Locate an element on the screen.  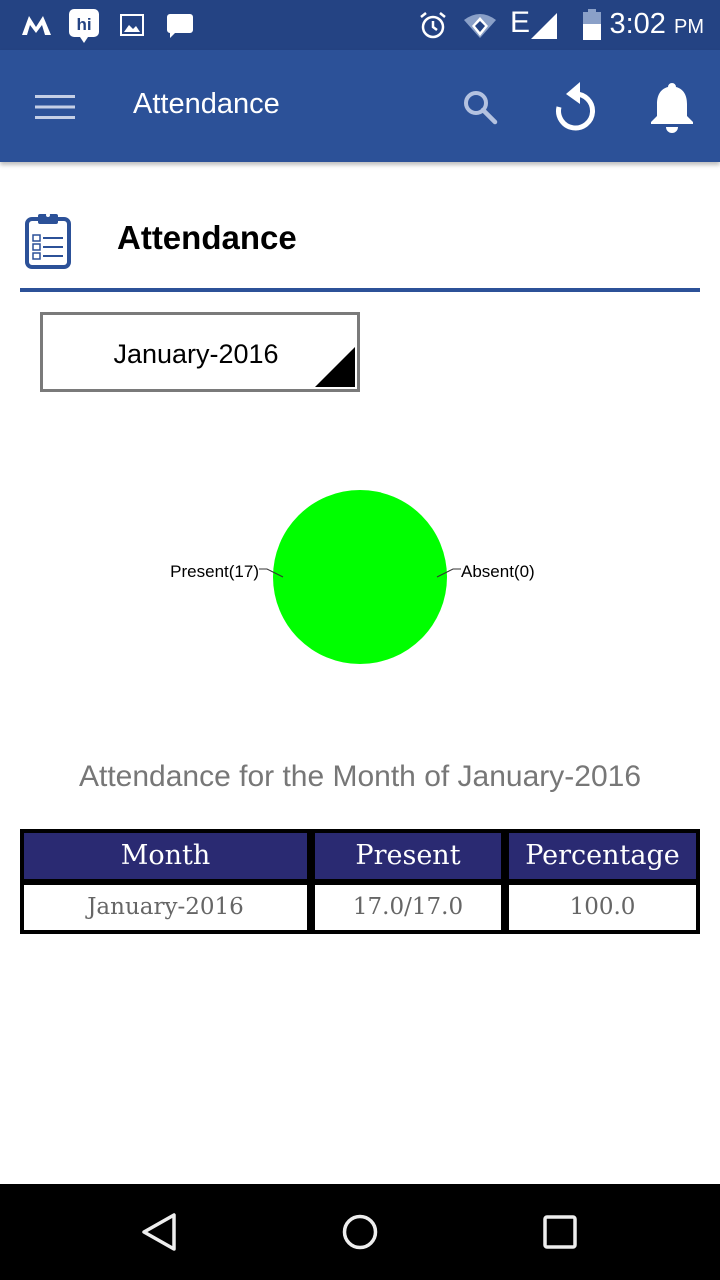
status-bar: hi E 3:02 PM is located at coordinates (360, 25).